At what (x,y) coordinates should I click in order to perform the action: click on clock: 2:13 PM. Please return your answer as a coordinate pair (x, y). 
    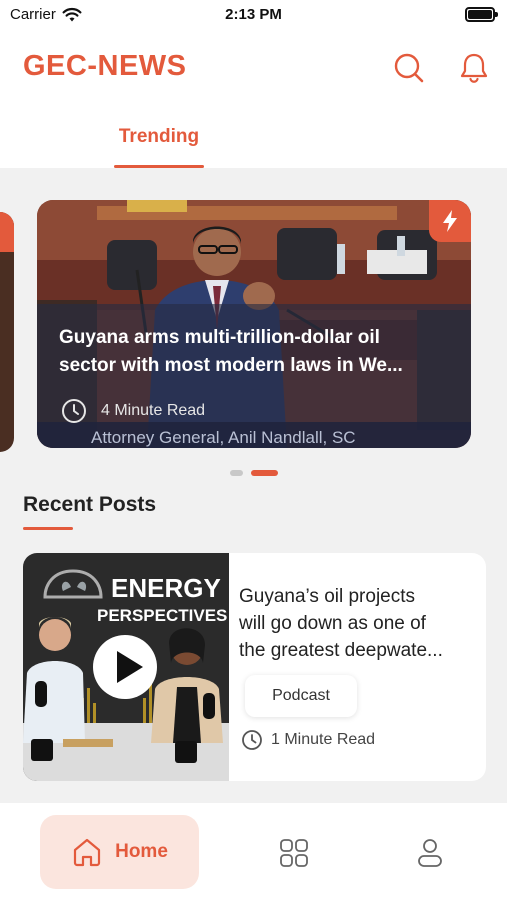
    Looking at the image, I should click on (253, 14).